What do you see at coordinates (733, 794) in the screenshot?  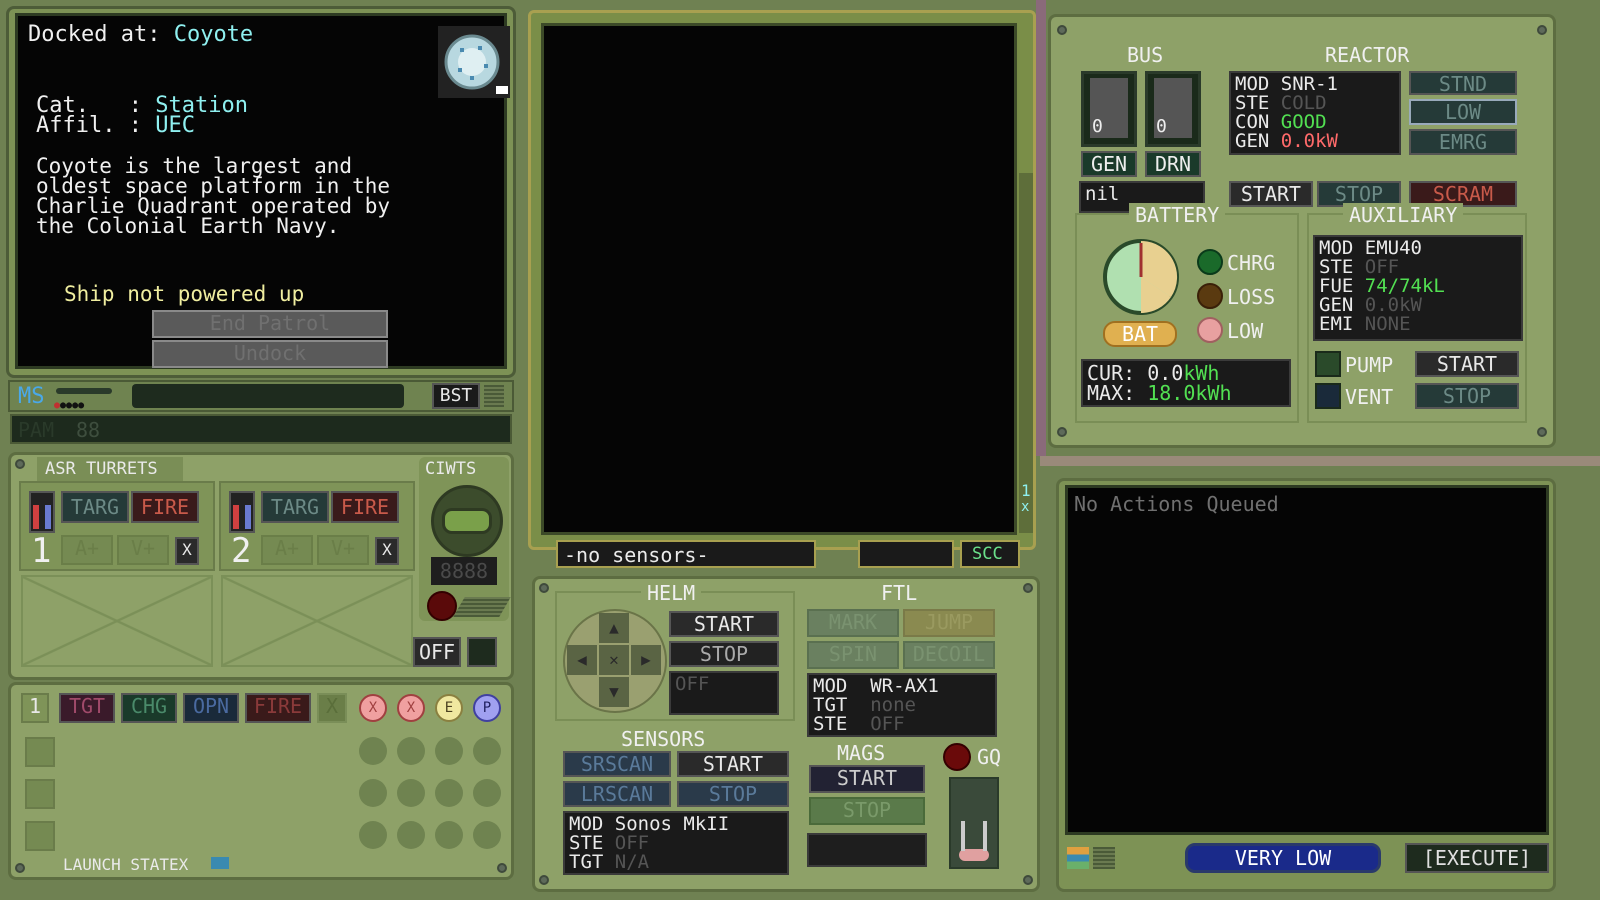 I see `sensors-stop-button: STOP` at bounding box center [733, 794].